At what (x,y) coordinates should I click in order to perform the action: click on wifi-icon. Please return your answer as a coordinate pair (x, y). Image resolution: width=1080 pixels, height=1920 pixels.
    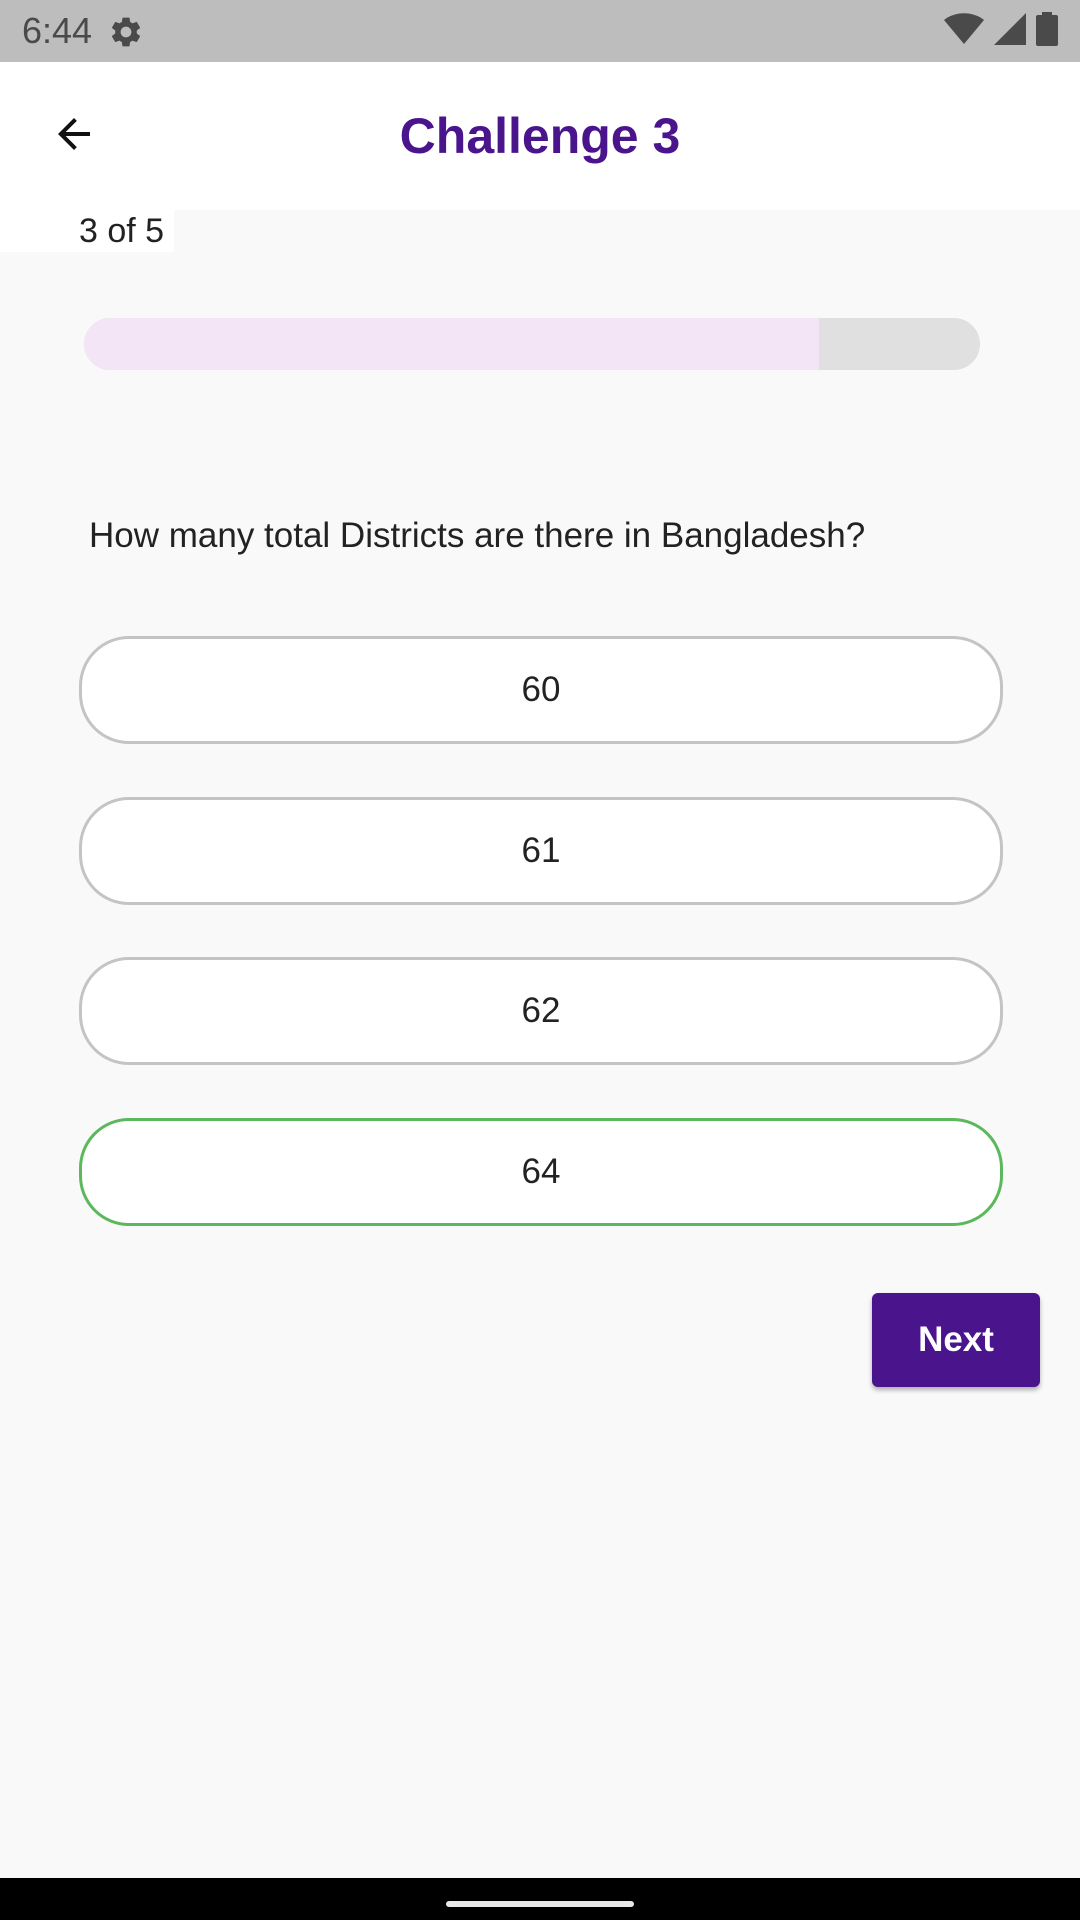
    Looking at the image, I should click on (964, 31).